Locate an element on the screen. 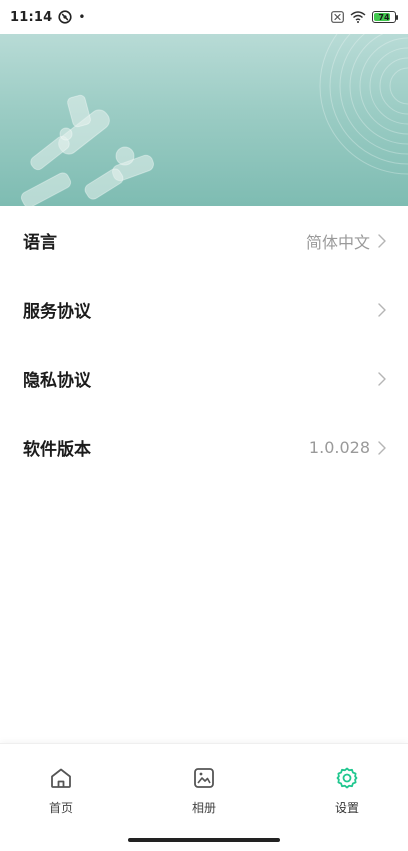  home-icon is located at coordinates (61, 778).